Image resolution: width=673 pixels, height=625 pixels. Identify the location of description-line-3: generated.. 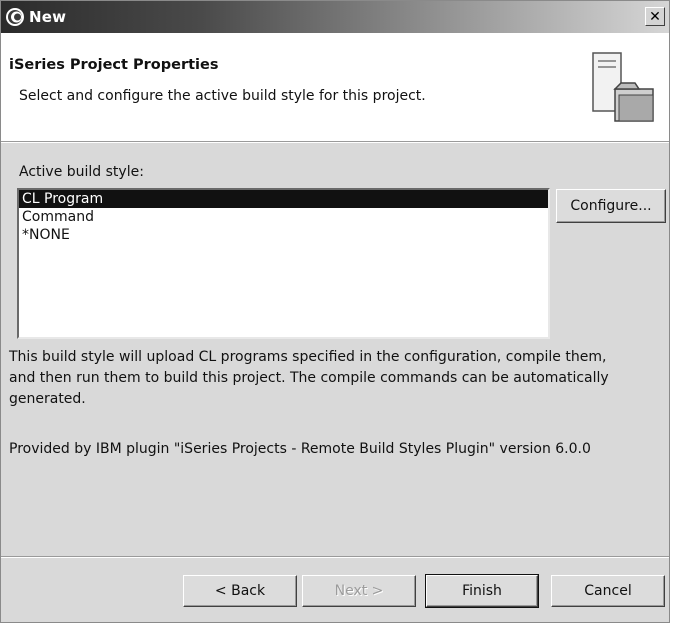
(47, 399).